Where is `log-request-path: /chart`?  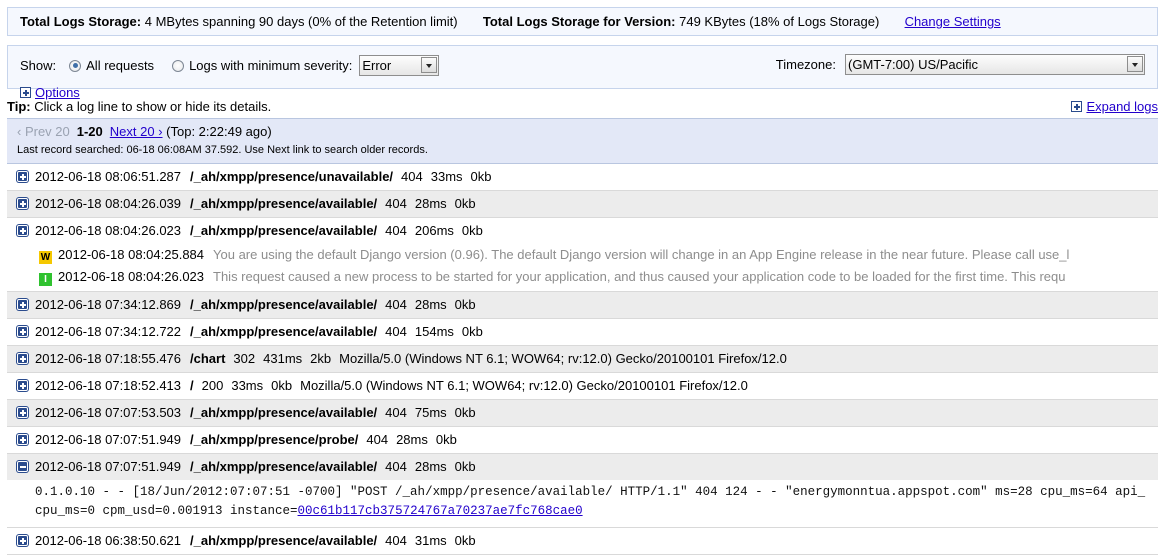 log-request-path: /chart is located at coordinates (208, 358).